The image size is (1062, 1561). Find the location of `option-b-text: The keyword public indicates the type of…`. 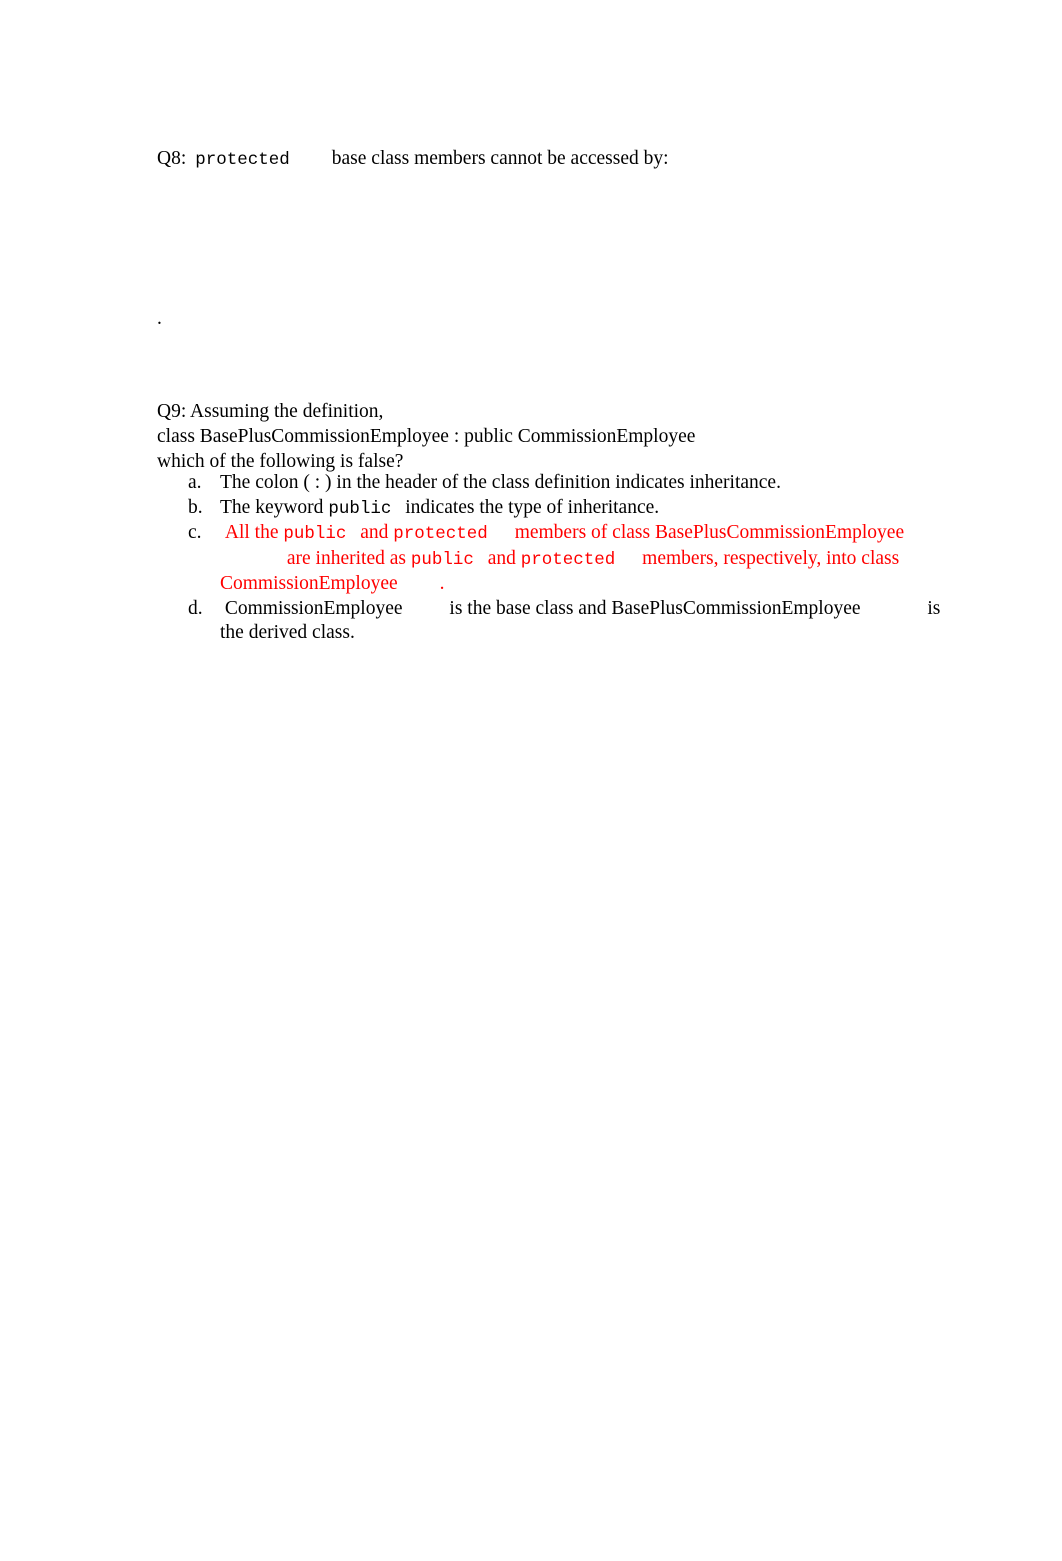

option-b-text: The keyword public indicates the type of… is located at coordinates (440, 507).